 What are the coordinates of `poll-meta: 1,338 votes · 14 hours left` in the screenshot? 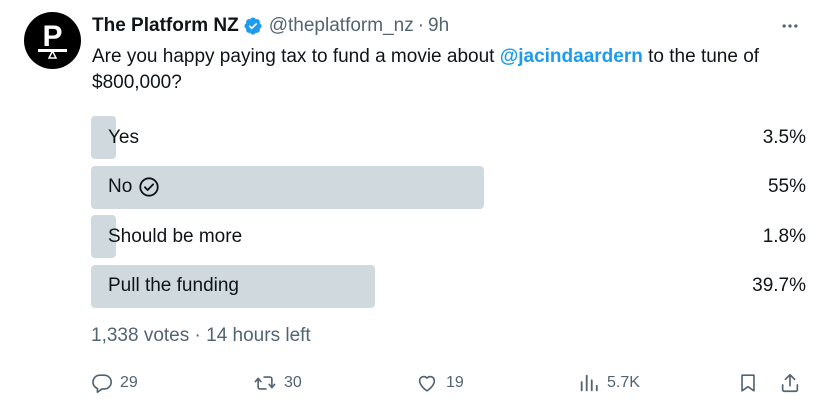 It's located at (201, 335).